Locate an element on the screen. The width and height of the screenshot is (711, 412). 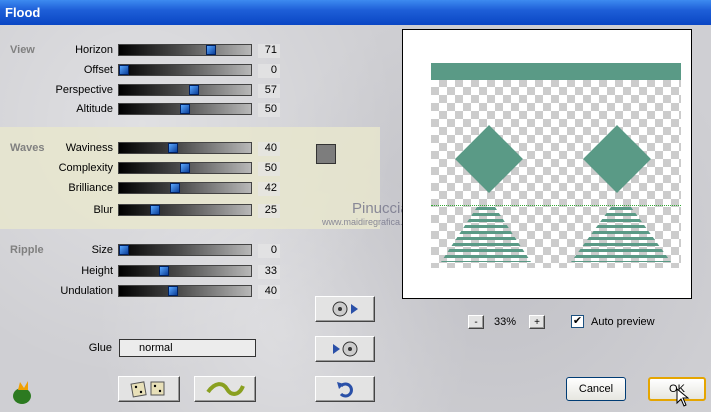
slider-value: 42 is located at coordinates (269, 189).